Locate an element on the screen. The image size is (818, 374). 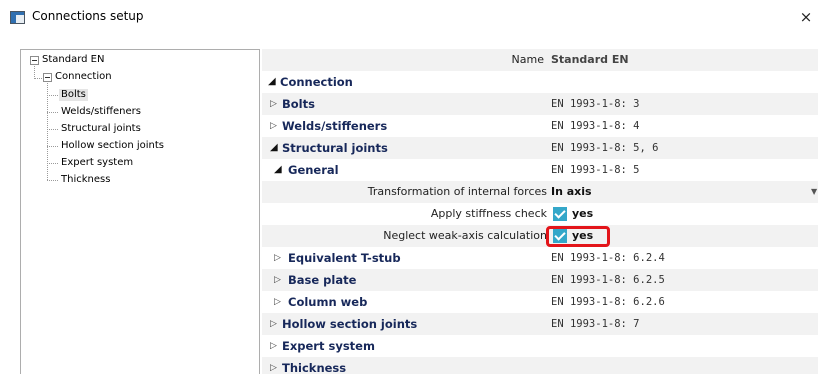
section-label-equivalent-t-stub: Equivalent T-stub is located at coordinates (344, 258).